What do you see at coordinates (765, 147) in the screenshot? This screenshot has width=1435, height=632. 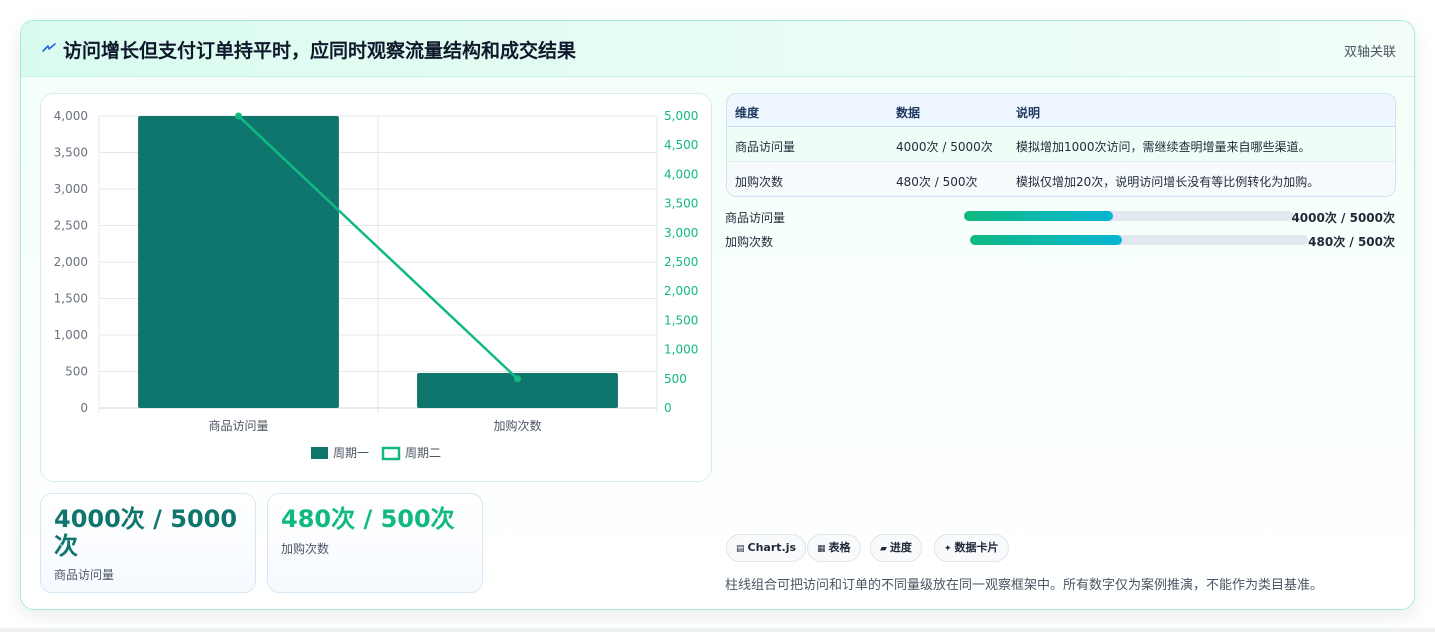 I see `table-cell: 商品访问量` at bounding box center [765, 147].